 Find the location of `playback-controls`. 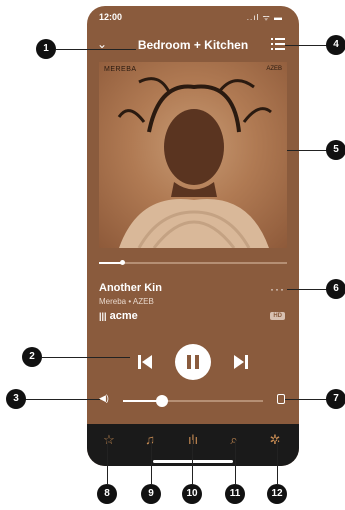

playback-controls is located at coordinates (193, 362).